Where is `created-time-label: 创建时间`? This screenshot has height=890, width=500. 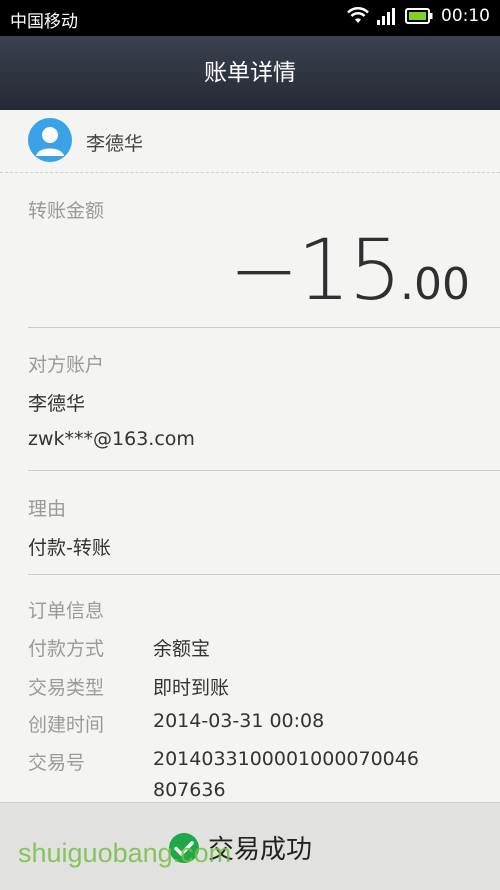
created-time-label: 创建时间 is located at coordinates (66, 725).